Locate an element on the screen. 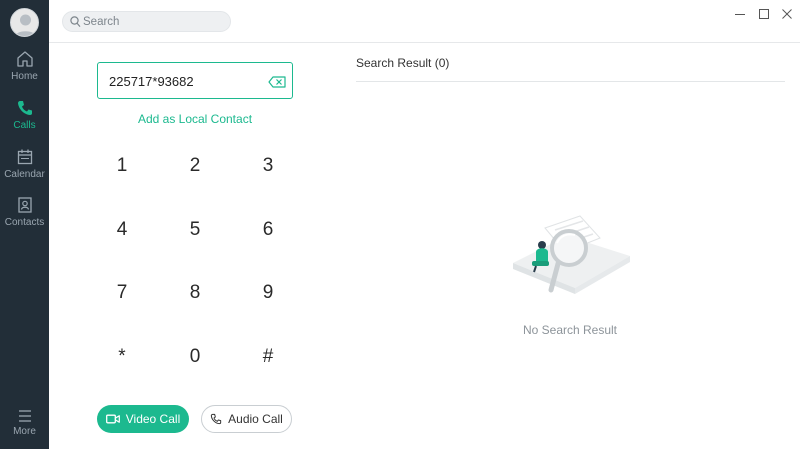  dial-key-0: 0 is located at coordinates (195, 357).